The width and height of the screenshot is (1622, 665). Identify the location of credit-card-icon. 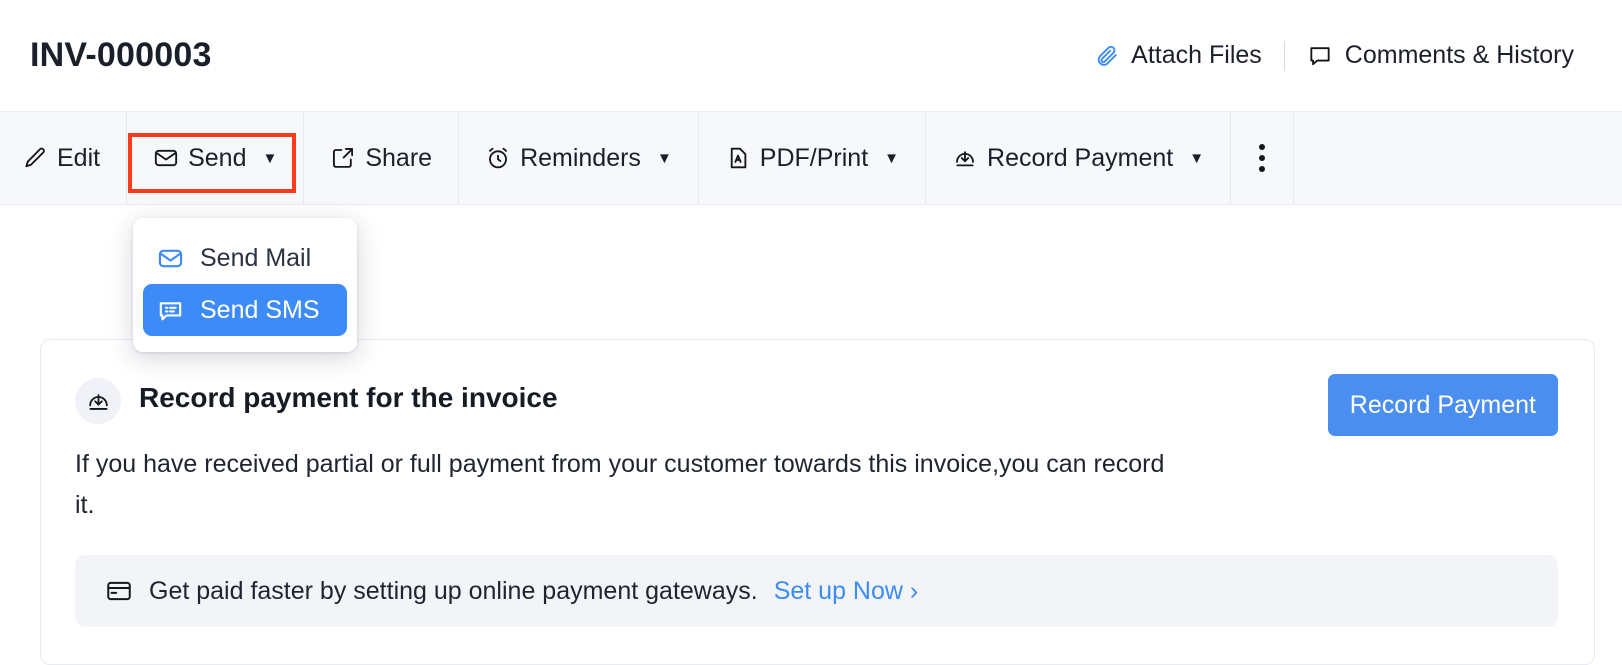
(119, 591).